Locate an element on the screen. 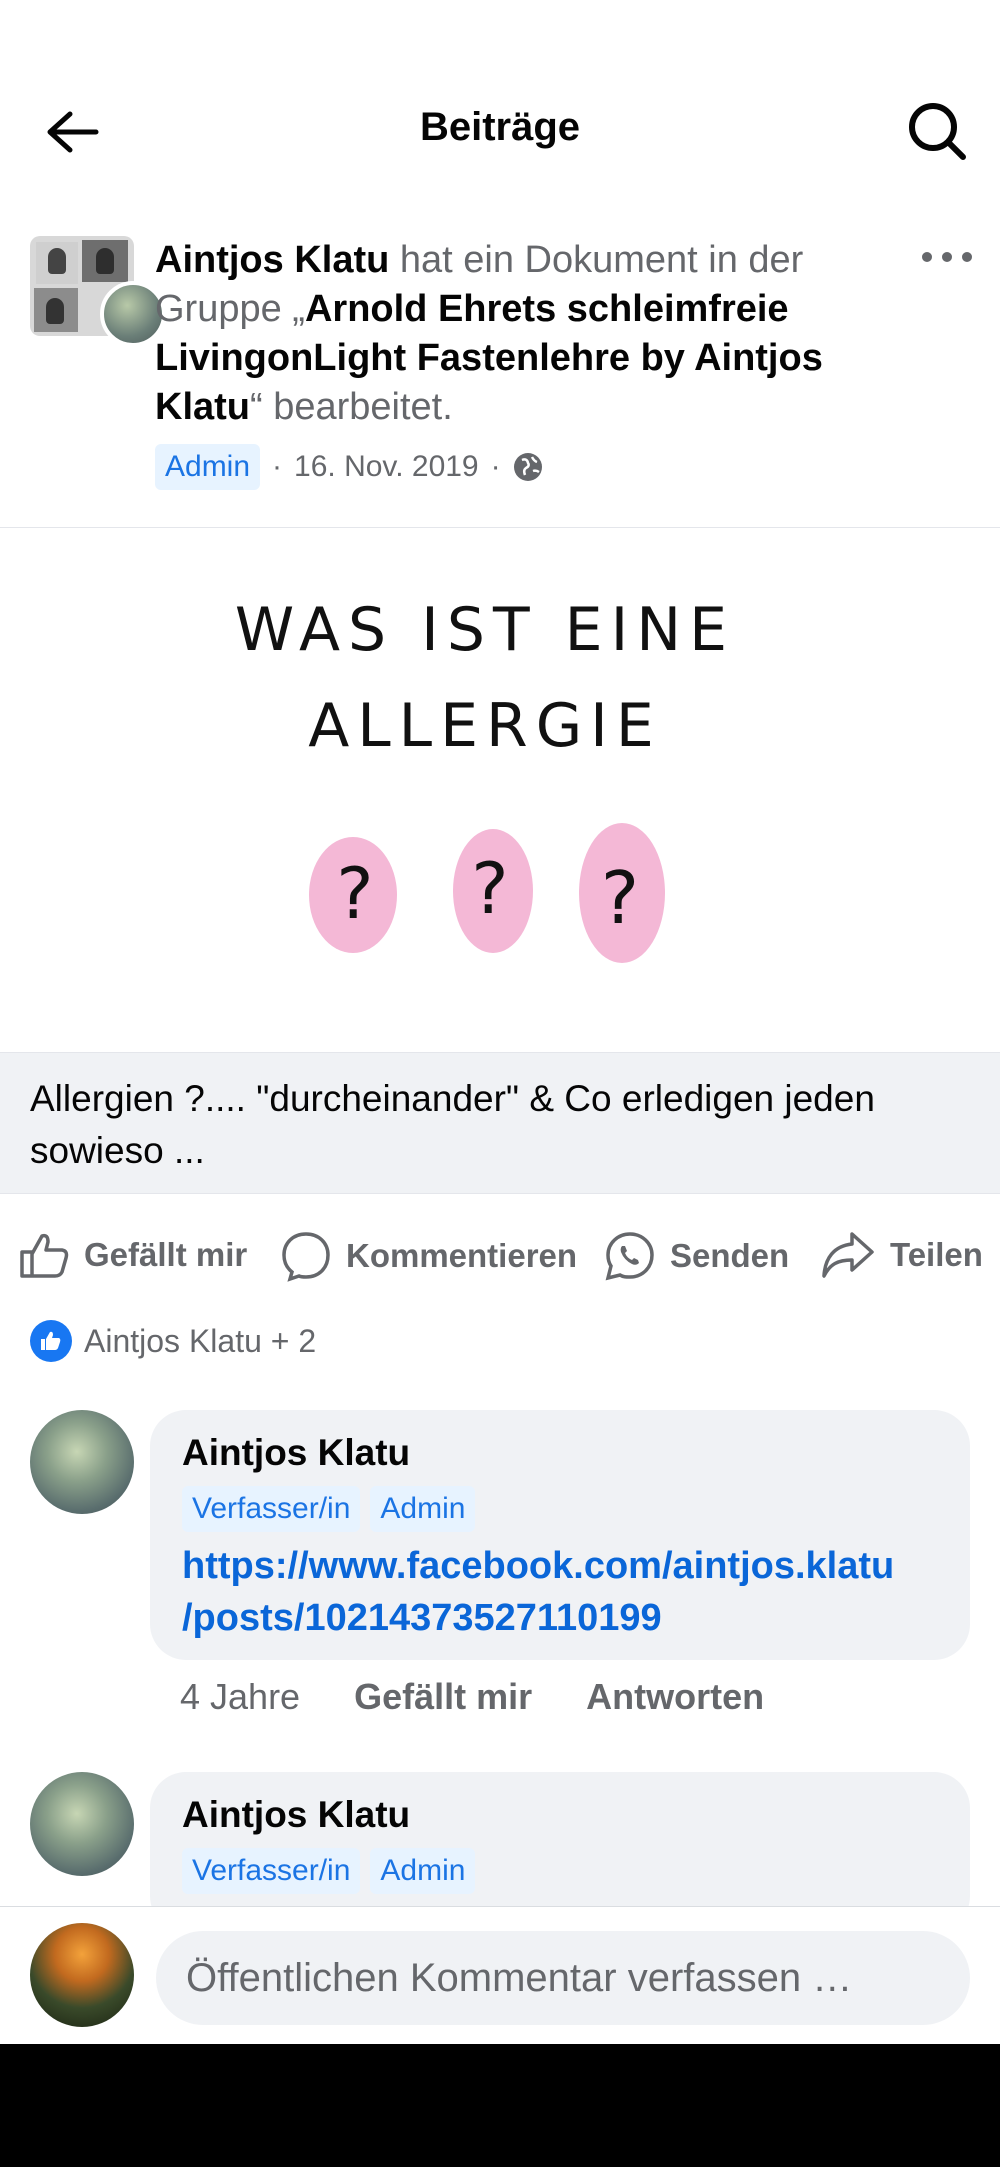 The height and width of the screenshot is (2167, 1000). comment-like-button: Gefällt mir is located at coordinates (443, 1697).